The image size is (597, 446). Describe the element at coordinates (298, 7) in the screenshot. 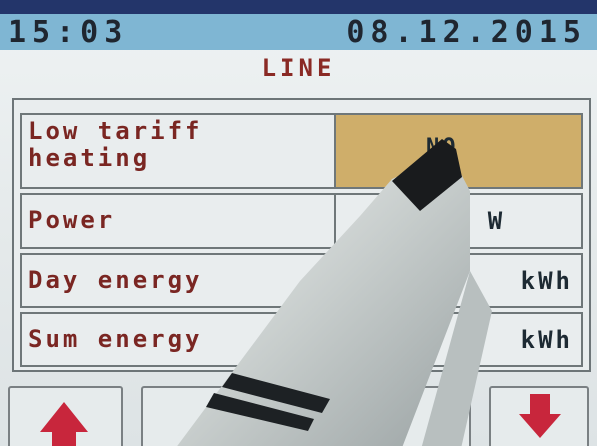

I see `device-bezel` at that location.